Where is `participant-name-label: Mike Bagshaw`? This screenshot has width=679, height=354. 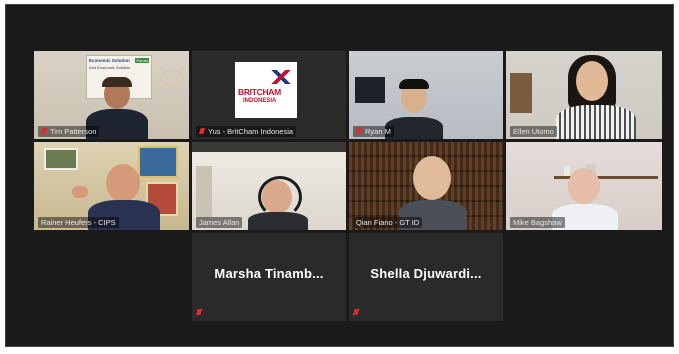 participant-name-label: Mike Bagshaw is located at coordinates (537, 222).